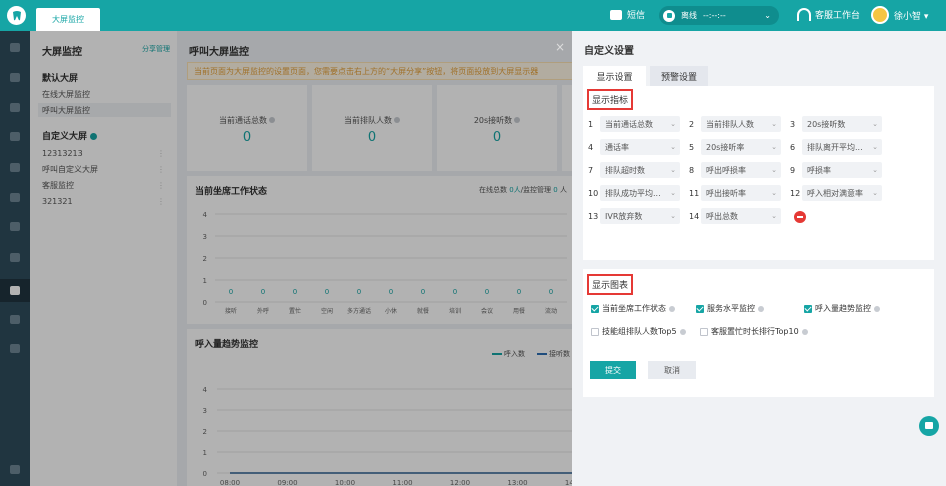  I want to click on metric-select-value: IVR放弃数, so click(624, 216).